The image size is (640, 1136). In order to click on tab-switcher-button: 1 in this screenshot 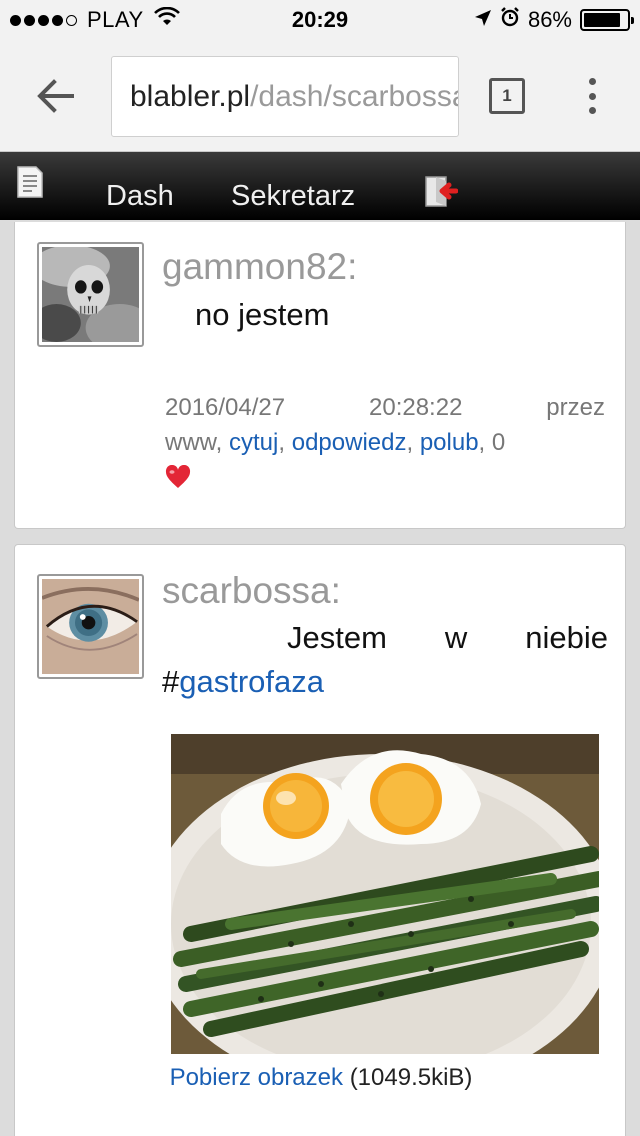, I will do `click(507, 96)`.